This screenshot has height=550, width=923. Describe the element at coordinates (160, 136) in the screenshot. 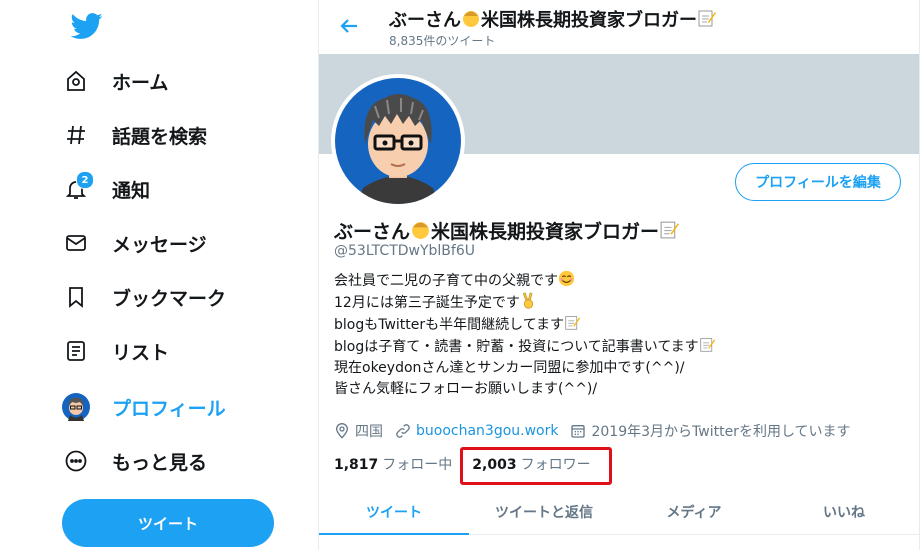

I see `nav-explore-label: 話題を検索` at that location.